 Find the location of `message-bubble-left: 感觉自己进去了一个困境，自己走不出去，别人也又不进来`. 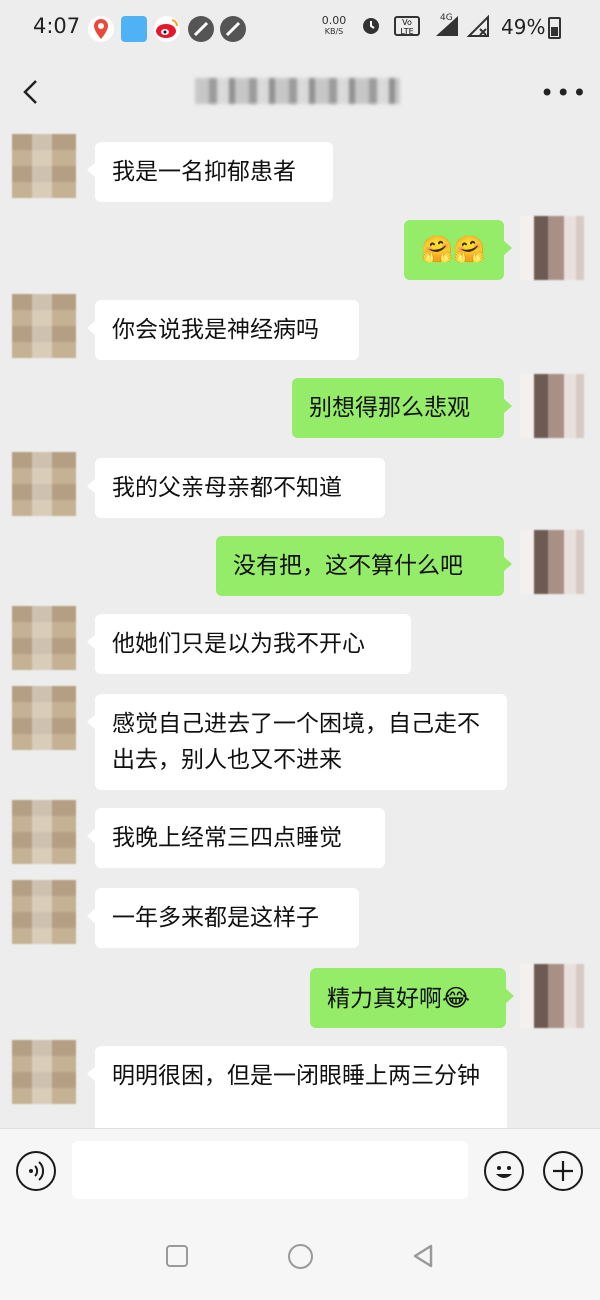

message-bubble-left: 感觉自己进去了一个困境，自己走不出去，别人也又不进来 is located at coordinates (297, 742).